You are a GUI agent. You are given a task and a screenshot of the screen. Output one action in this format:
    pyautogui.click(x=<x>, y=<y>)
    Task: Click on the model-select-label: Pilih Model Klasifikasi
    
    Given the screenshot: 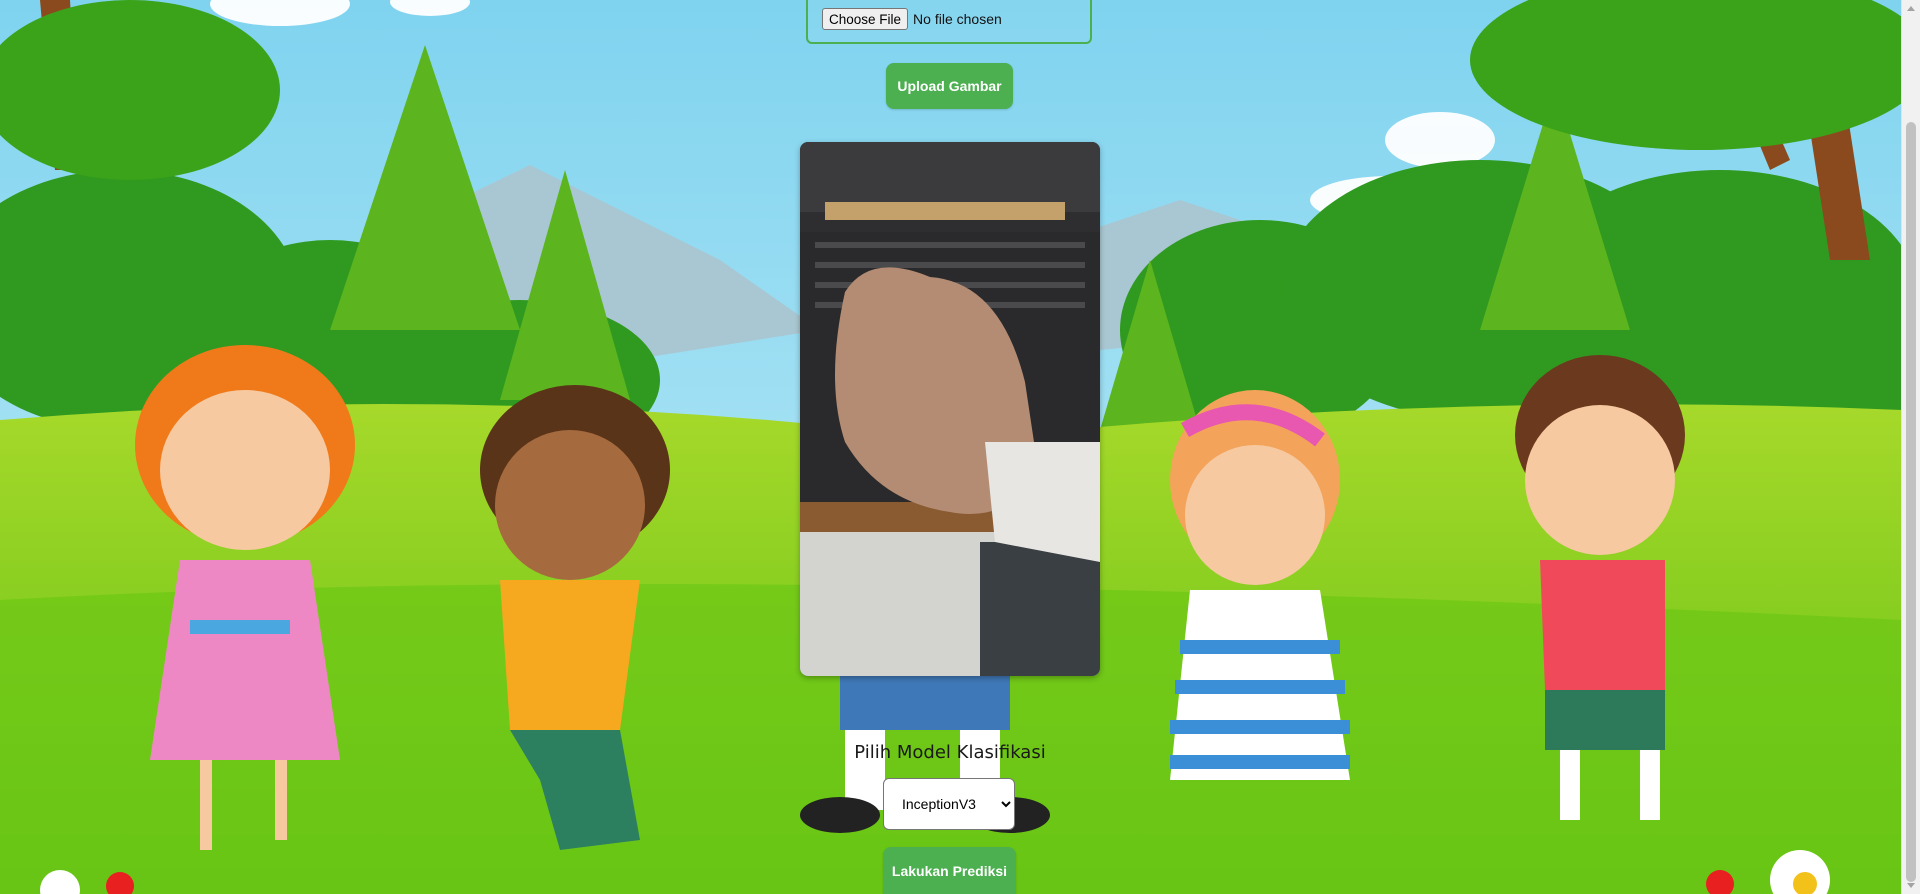 What is the action you would take?
    pyautogui.click(x=950, y=752)
    